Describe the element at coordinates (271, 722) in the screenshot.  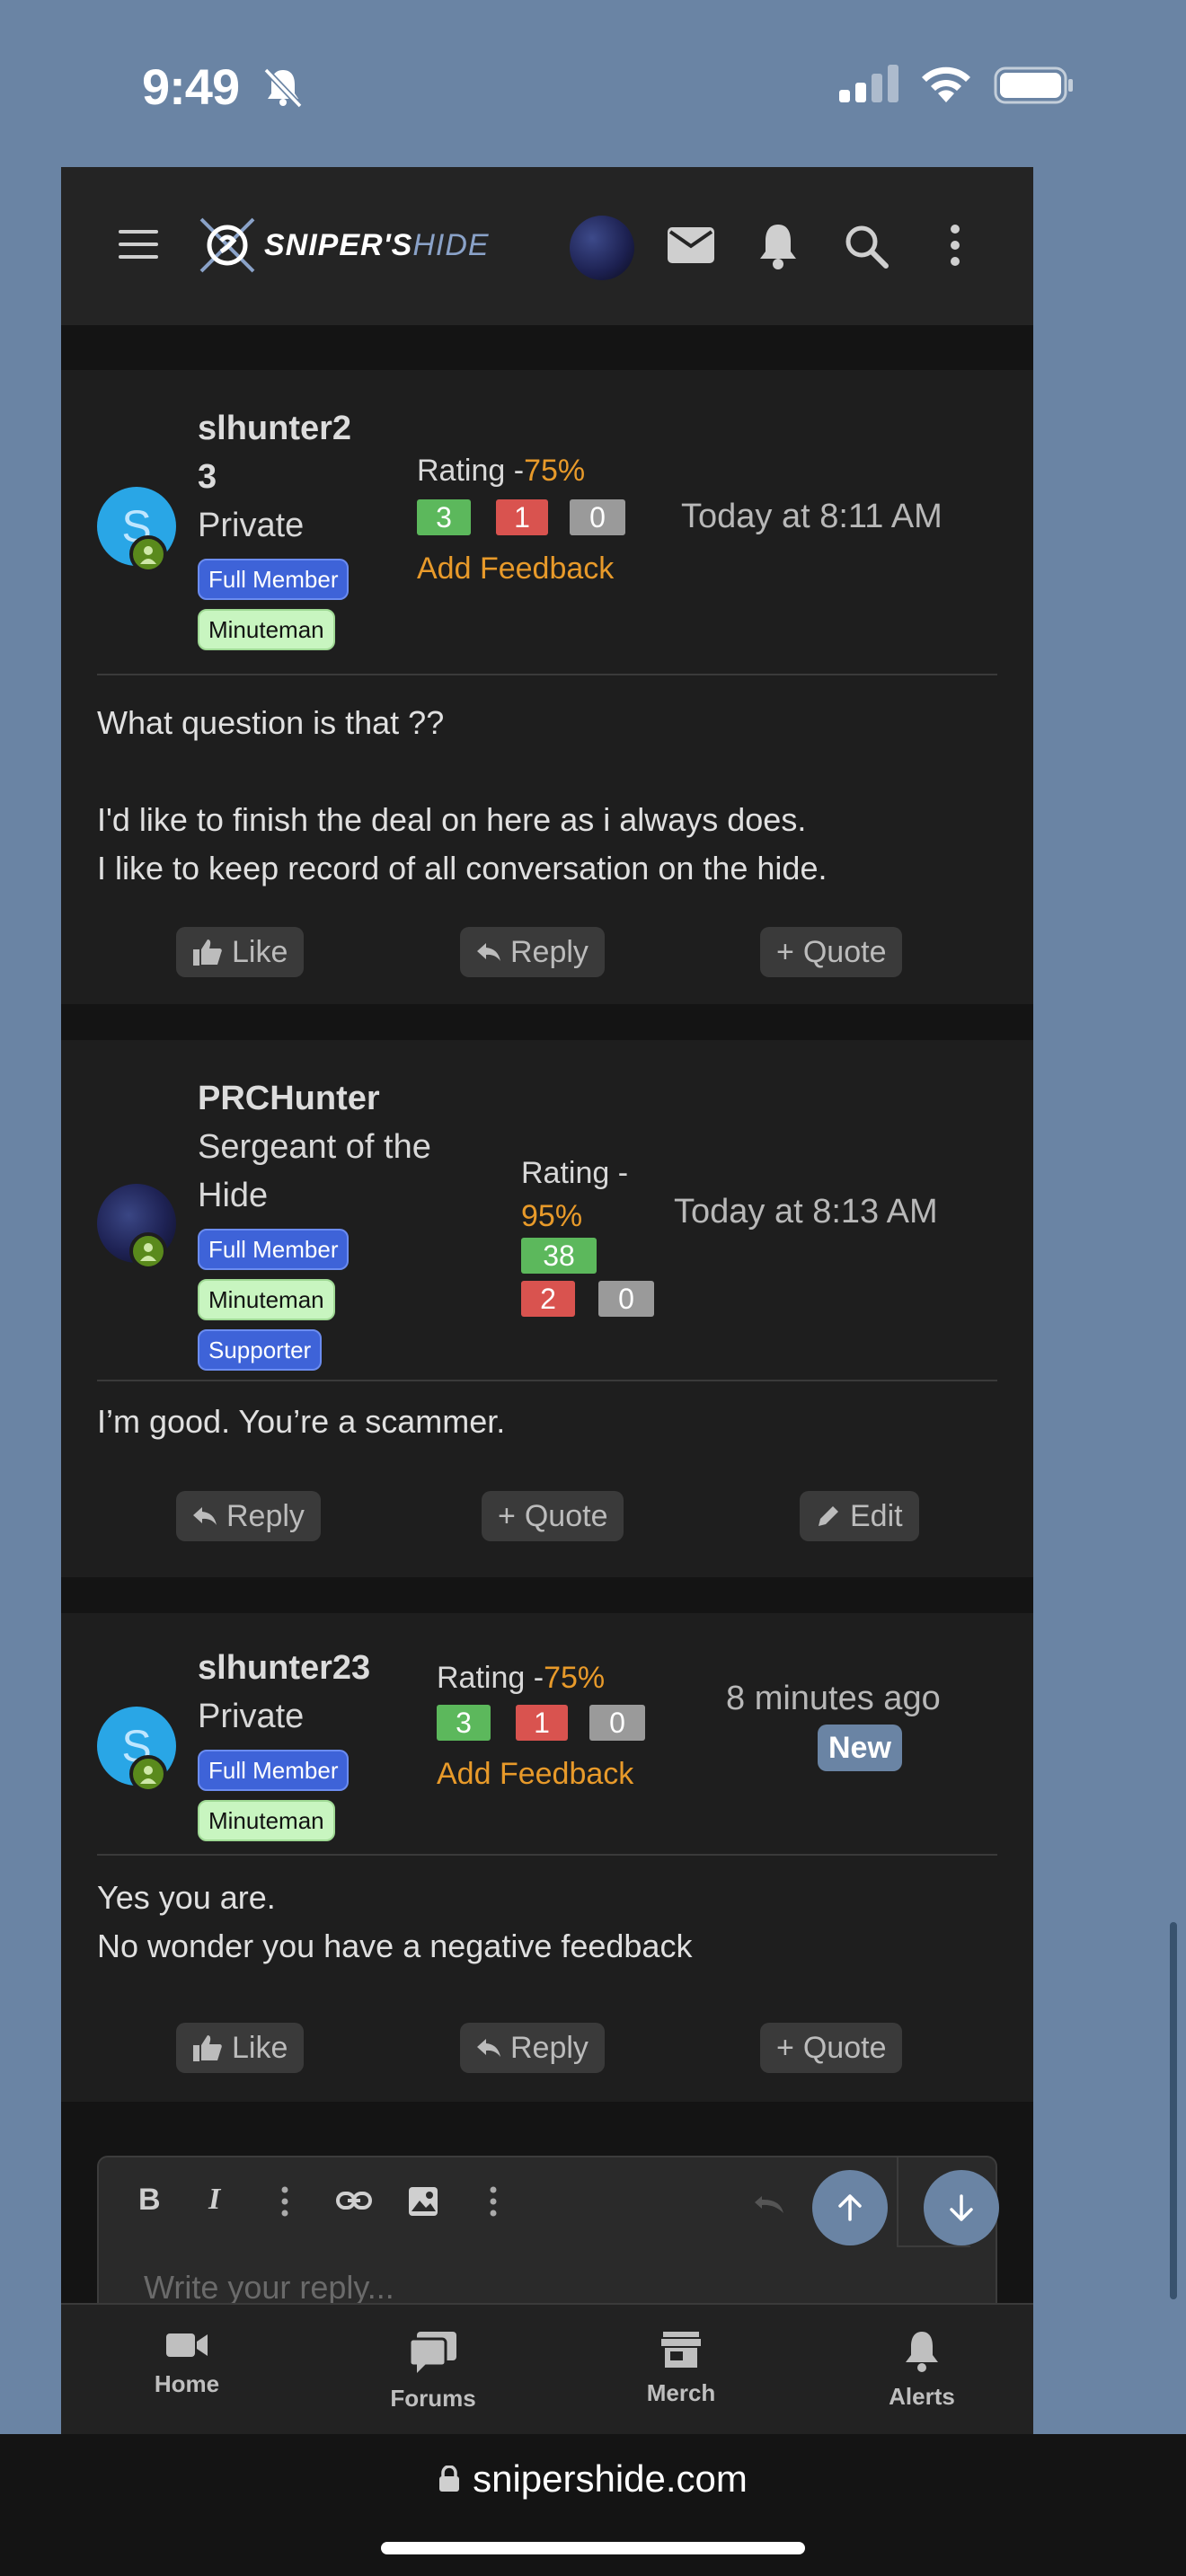
I see `message-line: What question is that ??` at that location.